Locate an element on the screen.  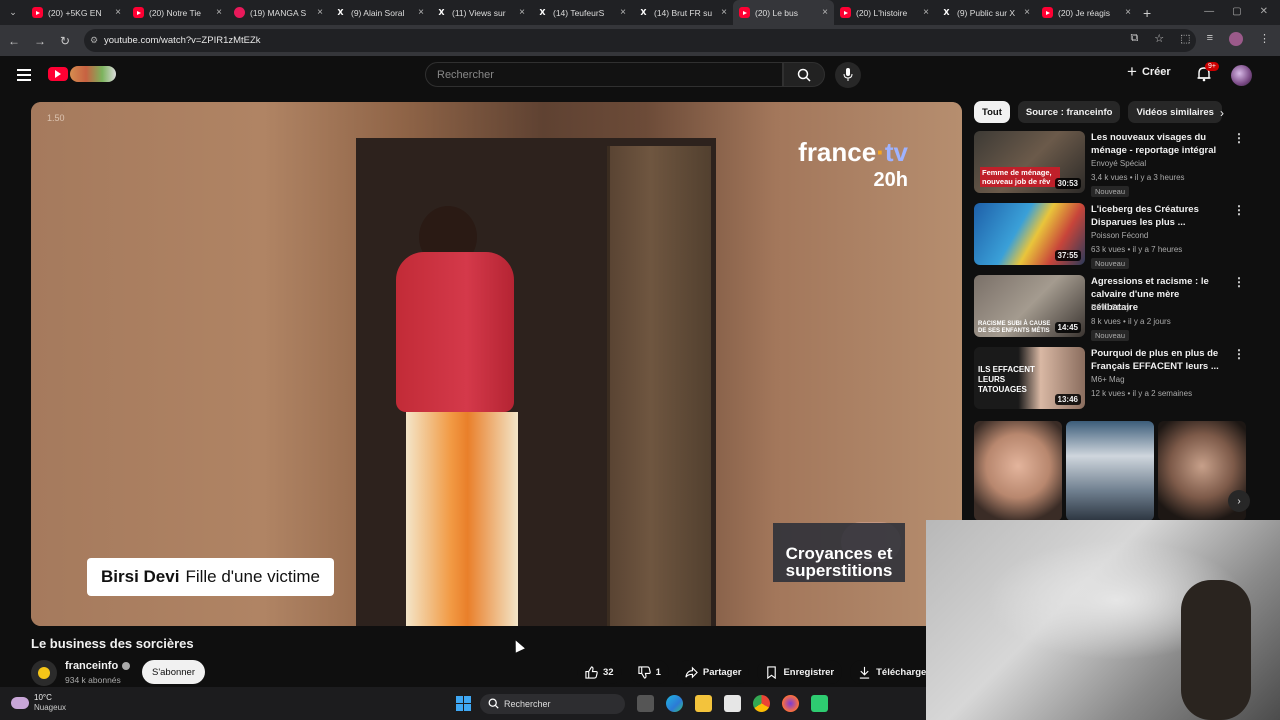
account-avatar is located at coordinates (1241, 75).